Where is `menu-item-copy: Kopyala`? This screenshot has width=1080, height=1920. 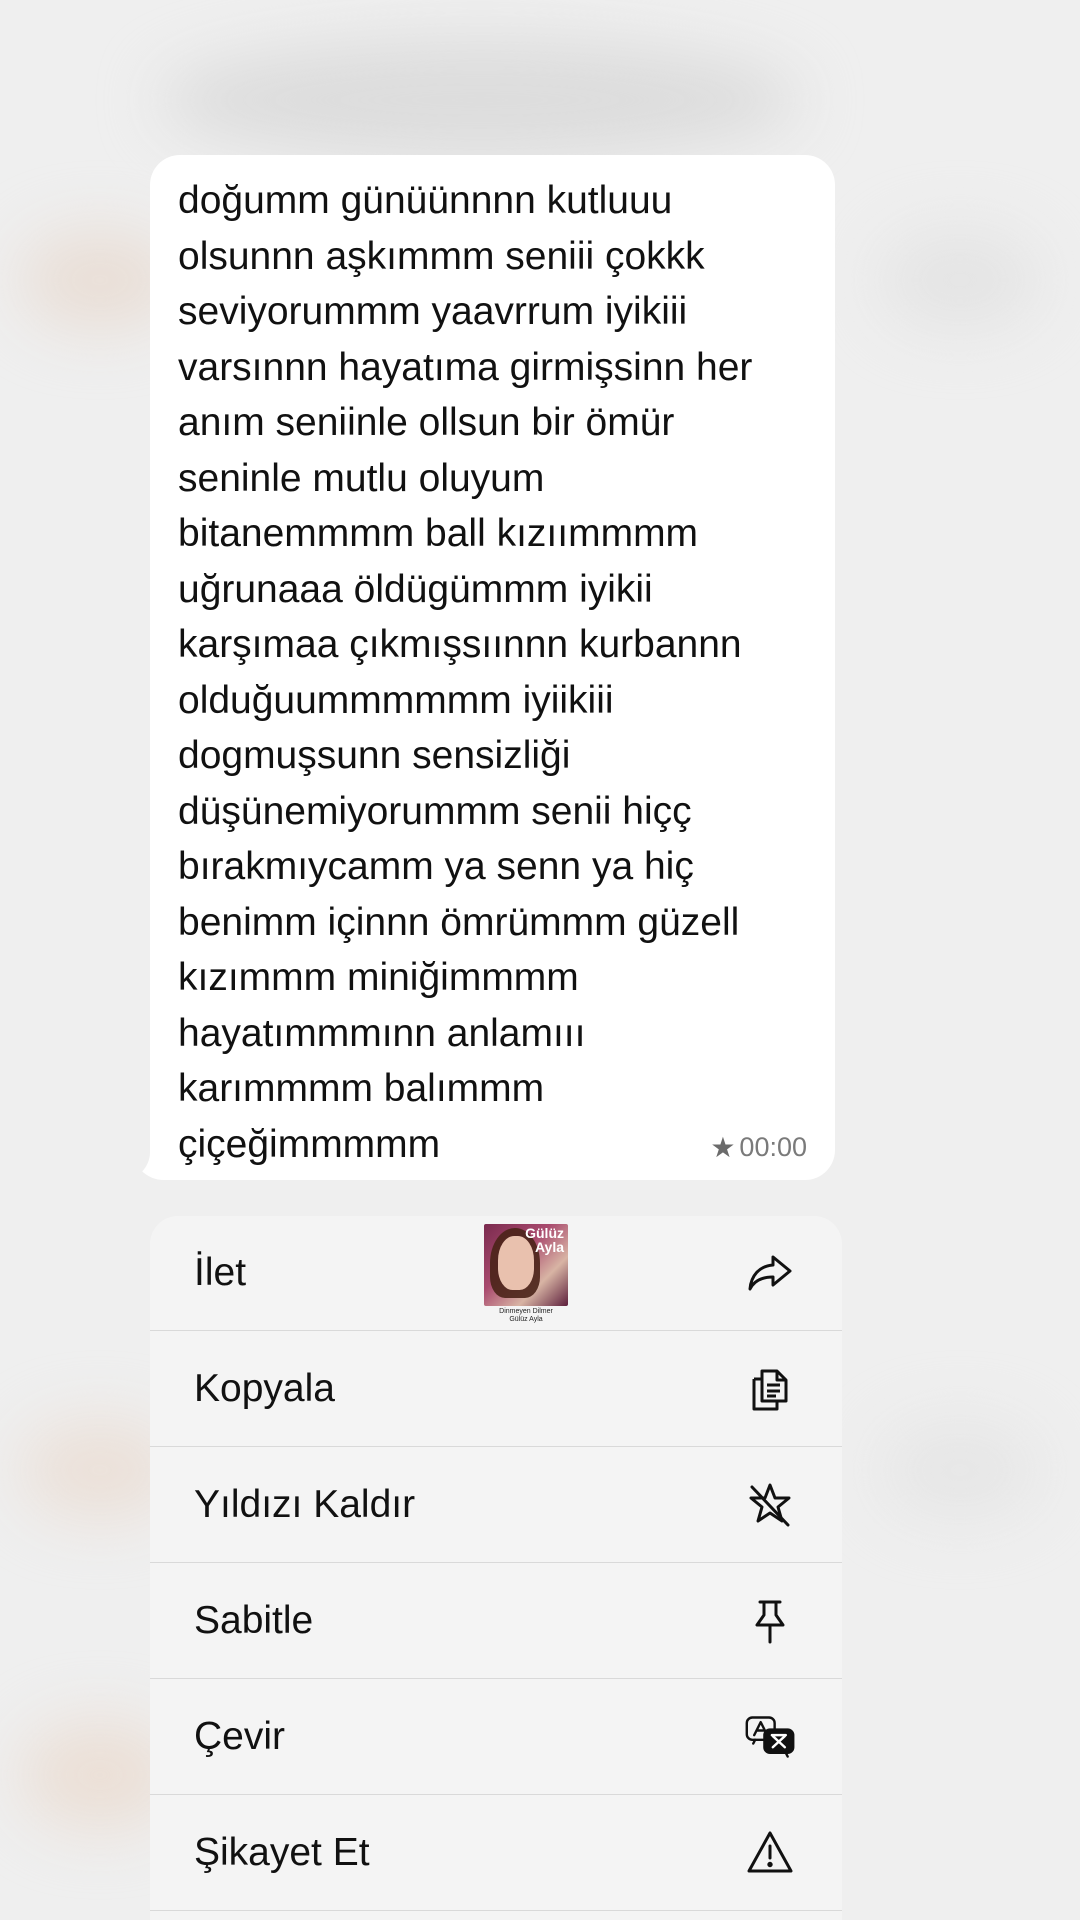 menu-item-copy: Kopyala is located at coordinates (496, 1389).